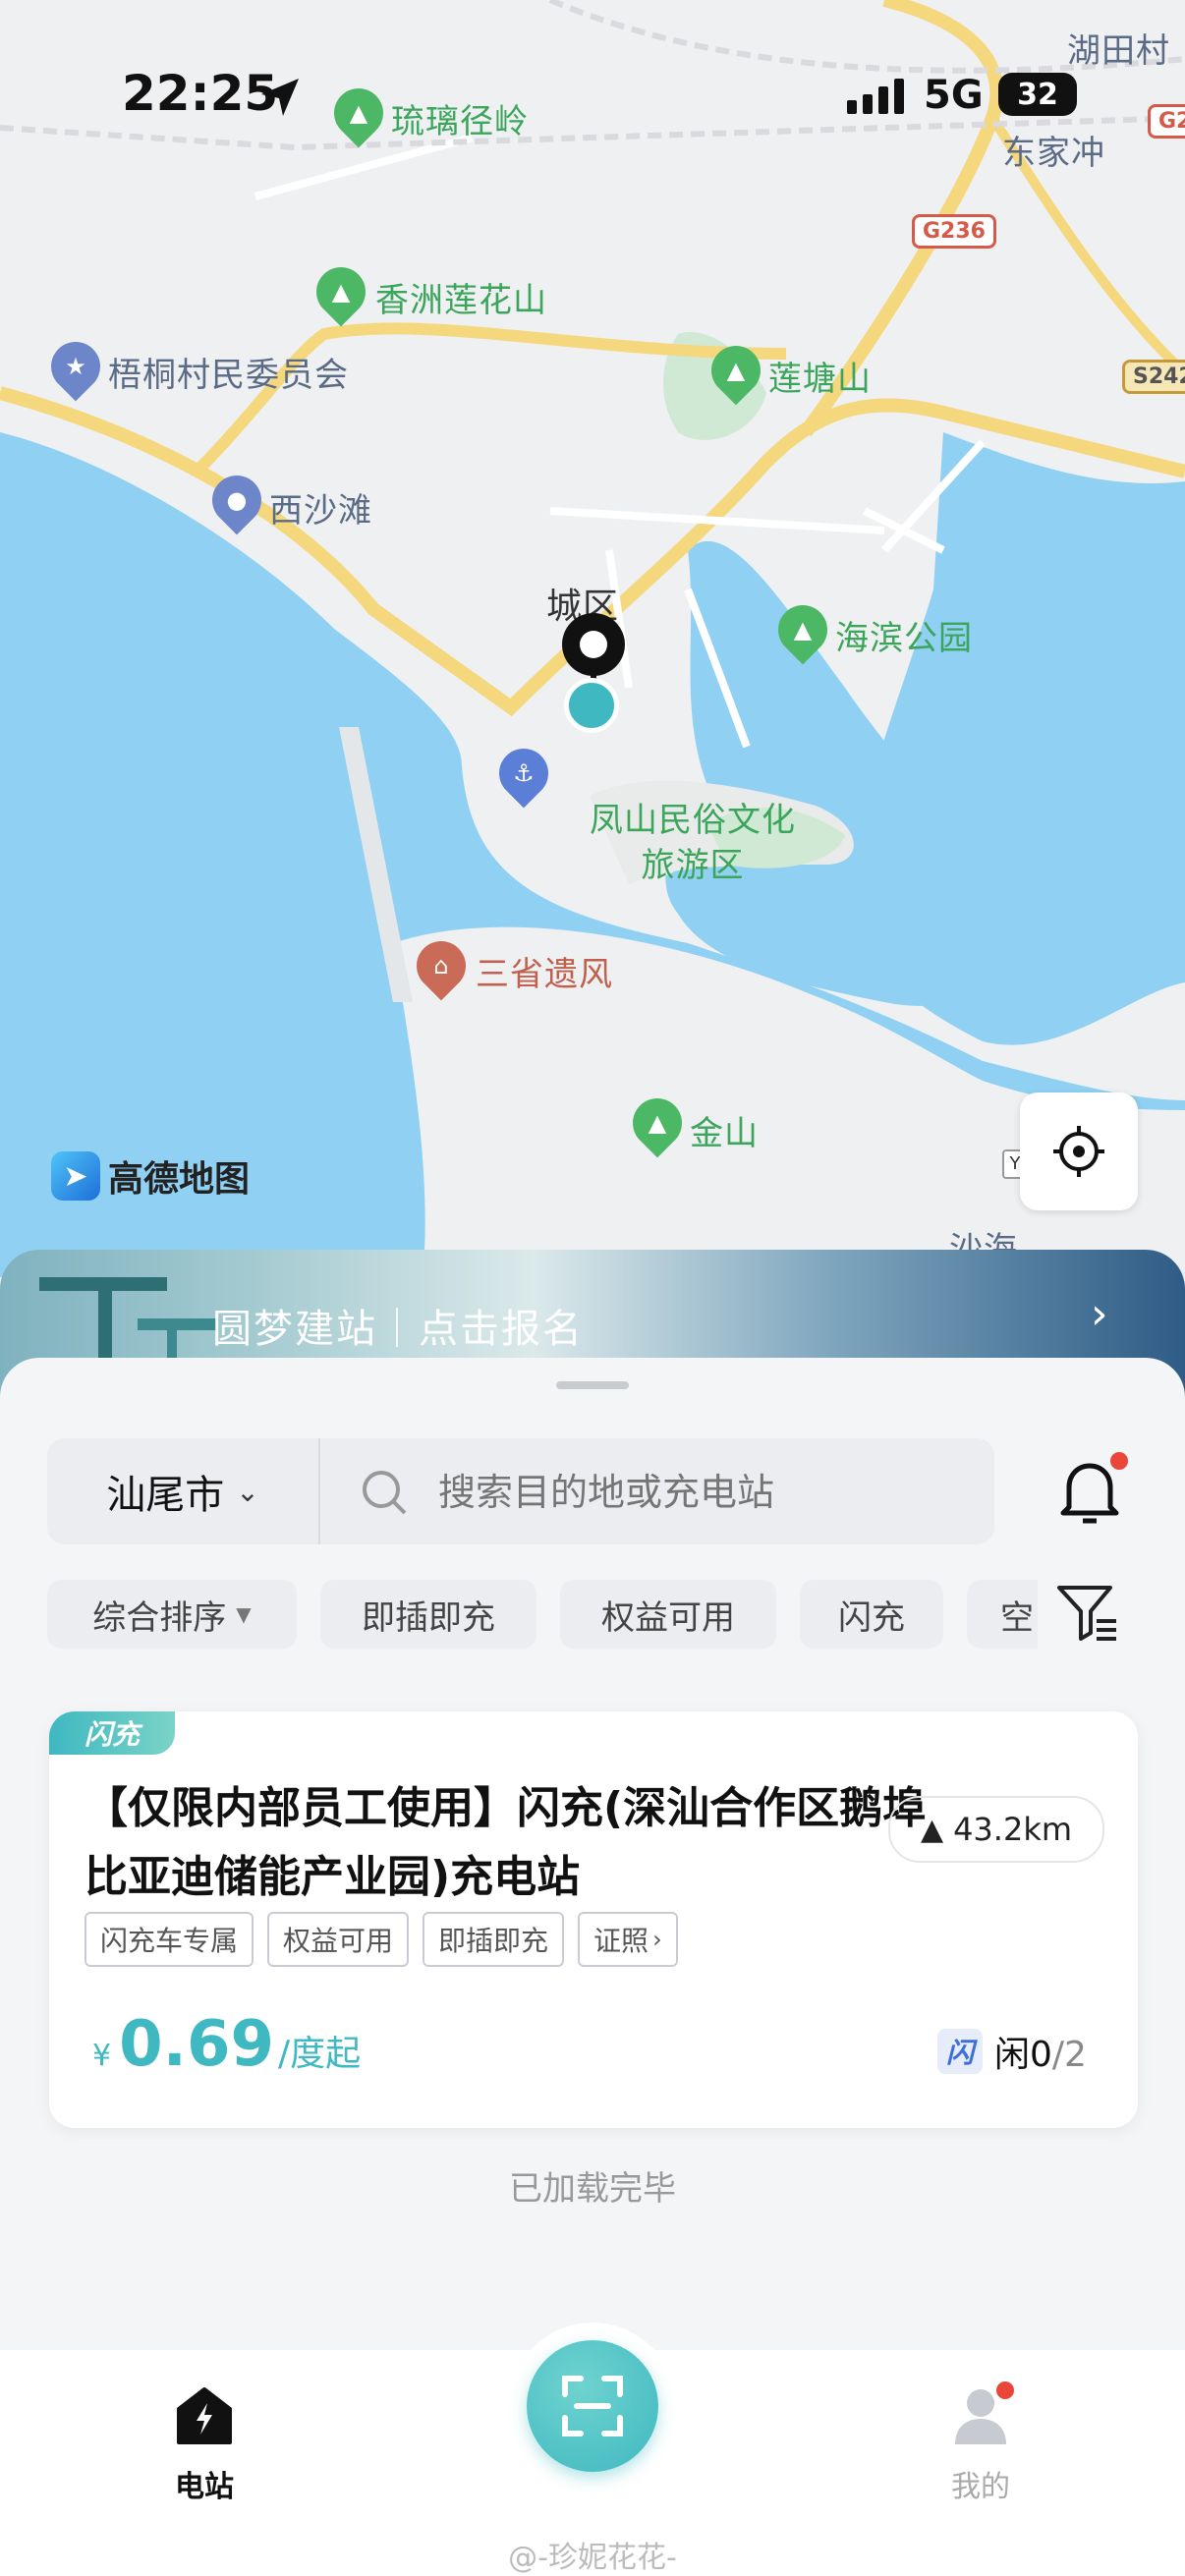  I want to click on station-title: 【仅限内部员工使用】闪充(深汕合作区鹅埠比亚迪储能产业园)充电站, so click(506, 1842).